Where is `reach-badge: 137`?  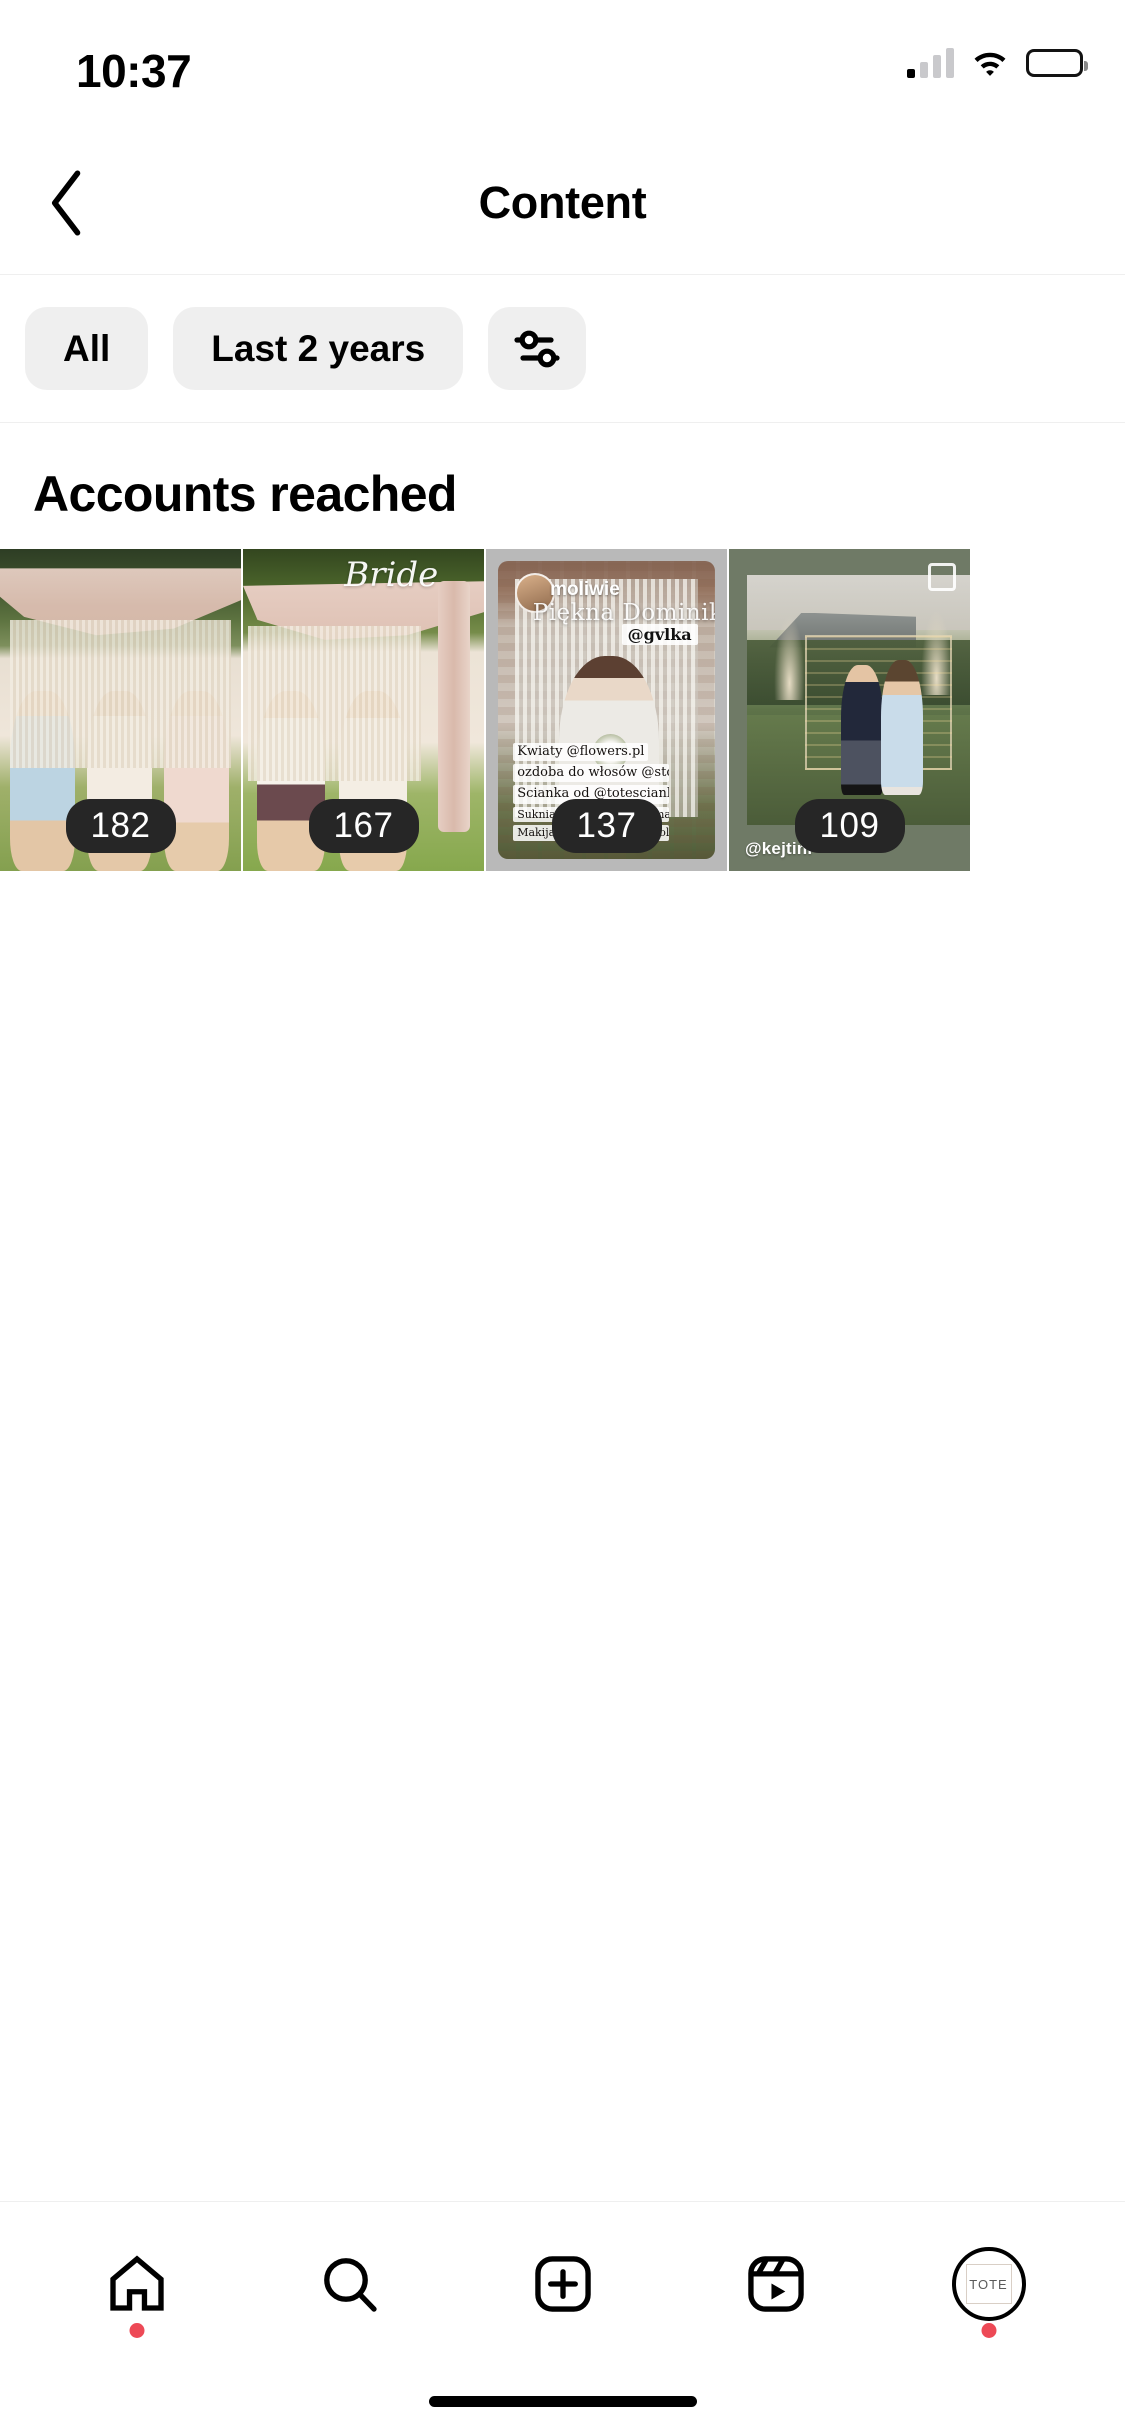
reach-badge: 137 is located at coordinates (606, 826).